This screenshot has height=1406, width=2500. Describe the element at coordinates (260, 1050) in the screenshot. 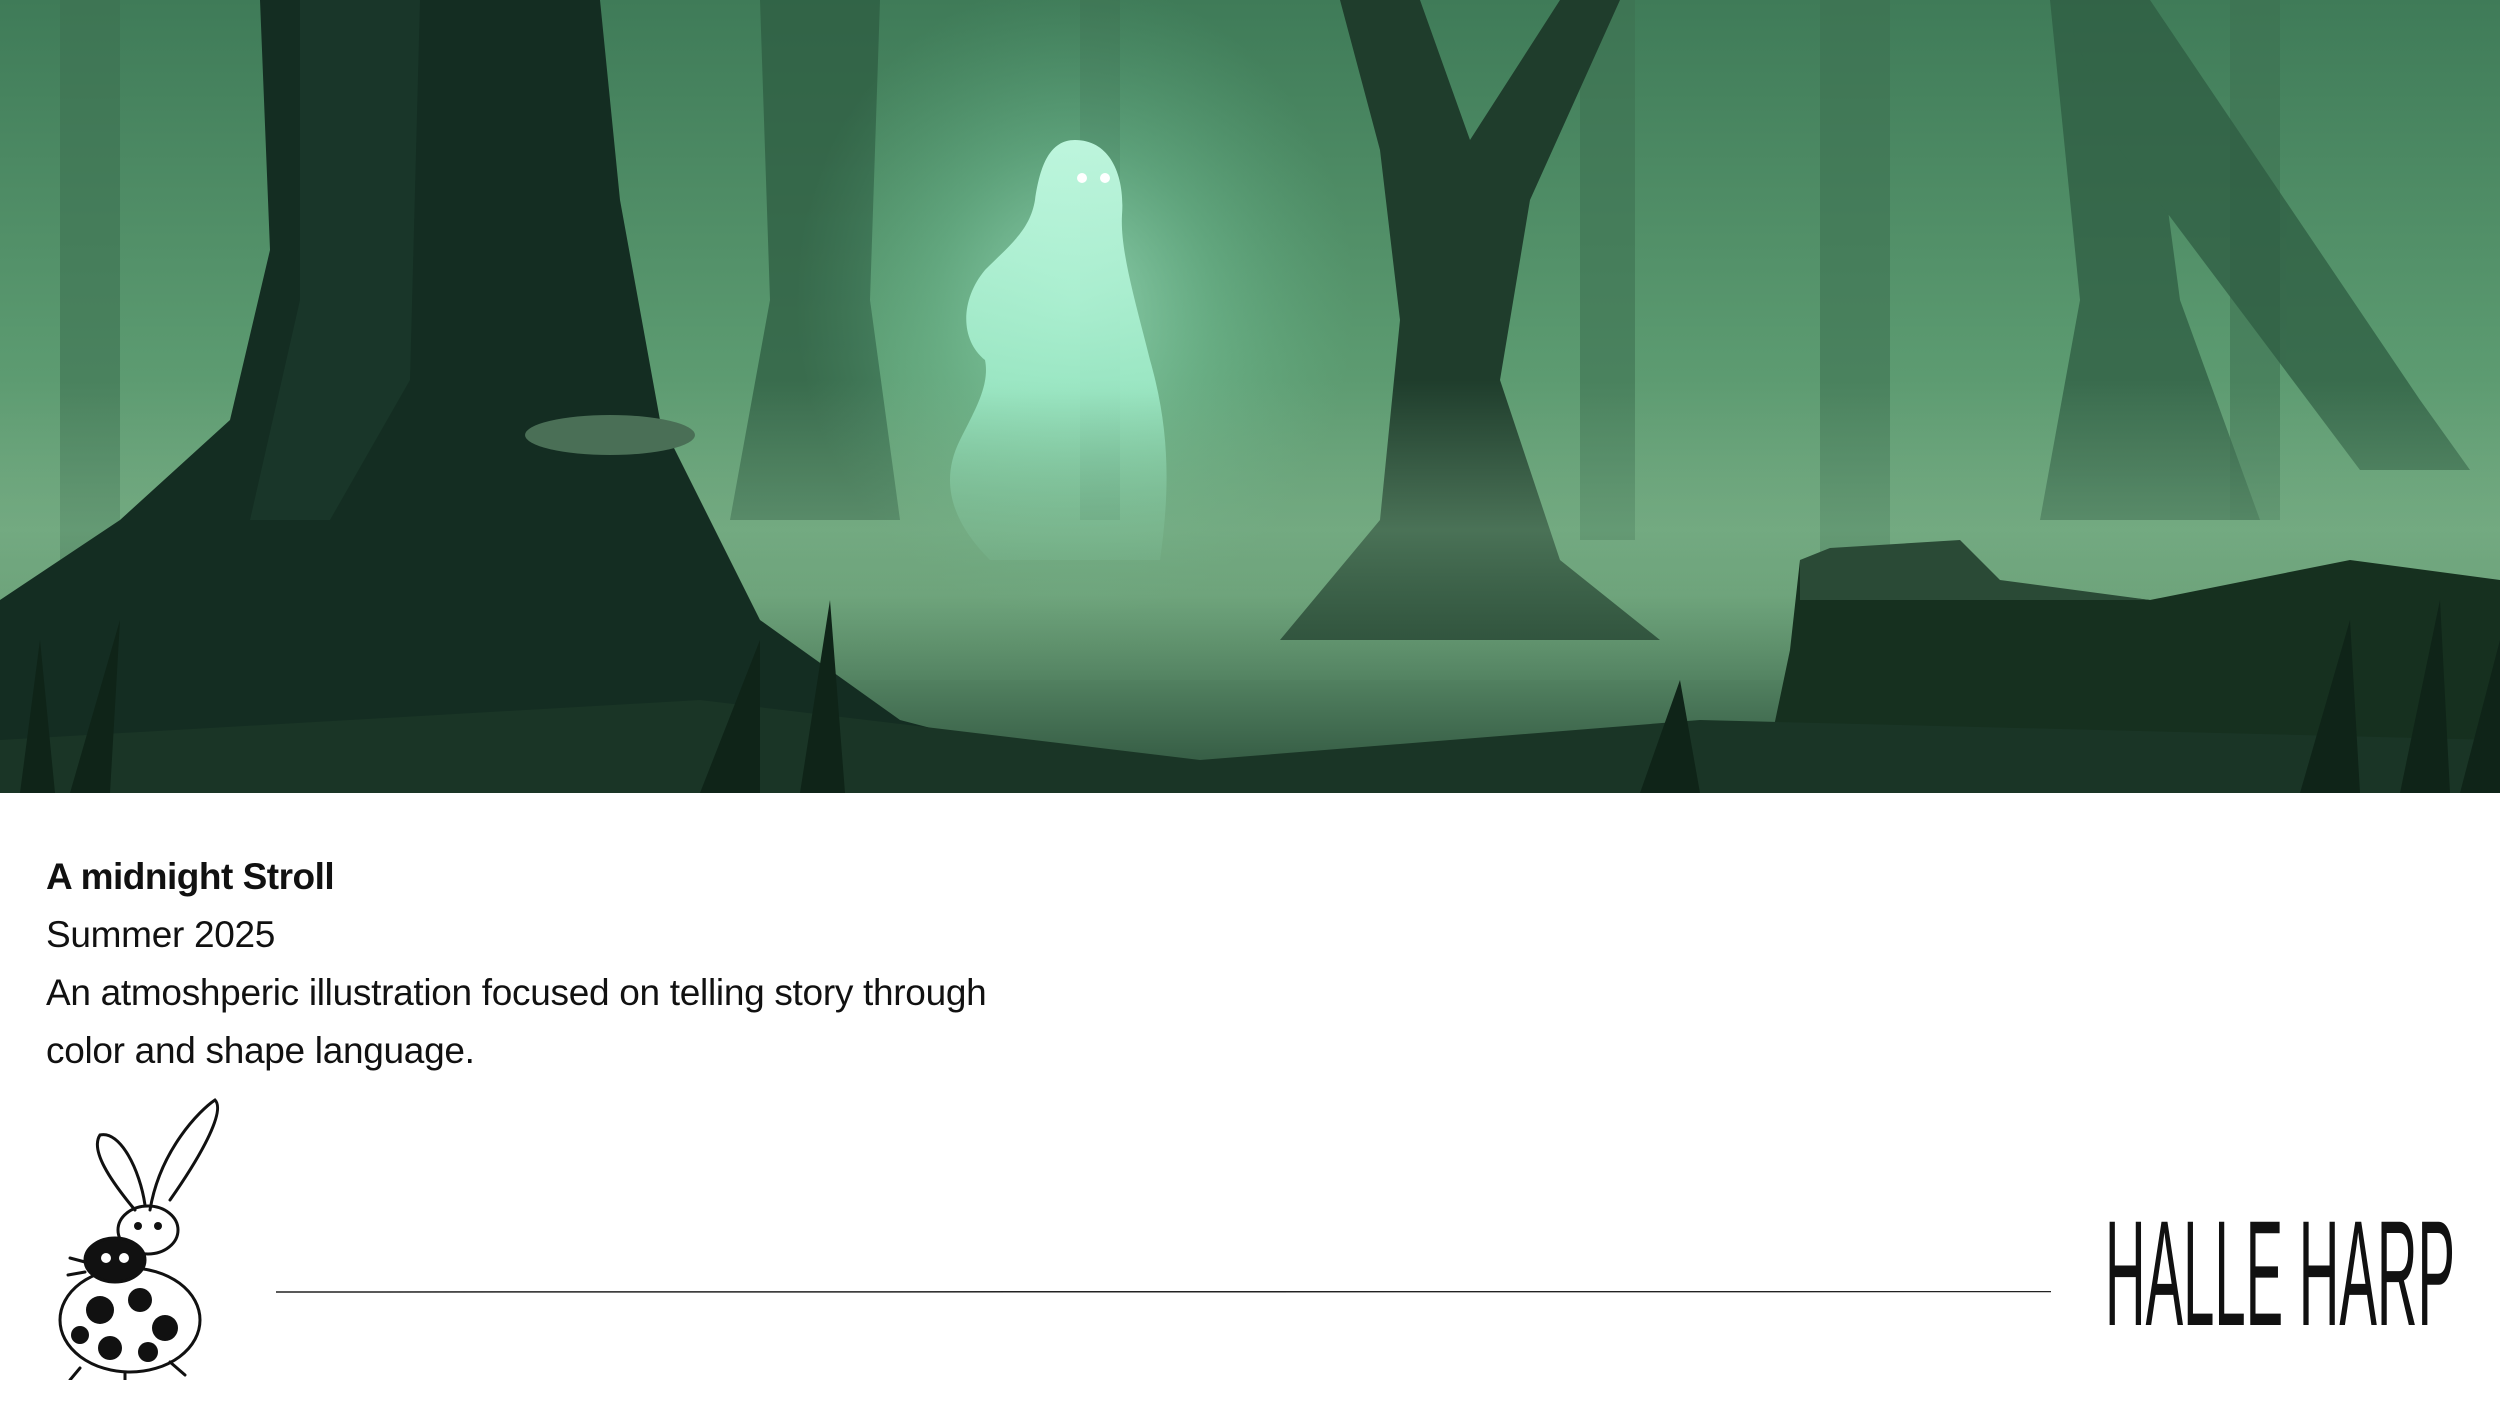

I see `artwork-description-line-2: color and shape language.` at that location.